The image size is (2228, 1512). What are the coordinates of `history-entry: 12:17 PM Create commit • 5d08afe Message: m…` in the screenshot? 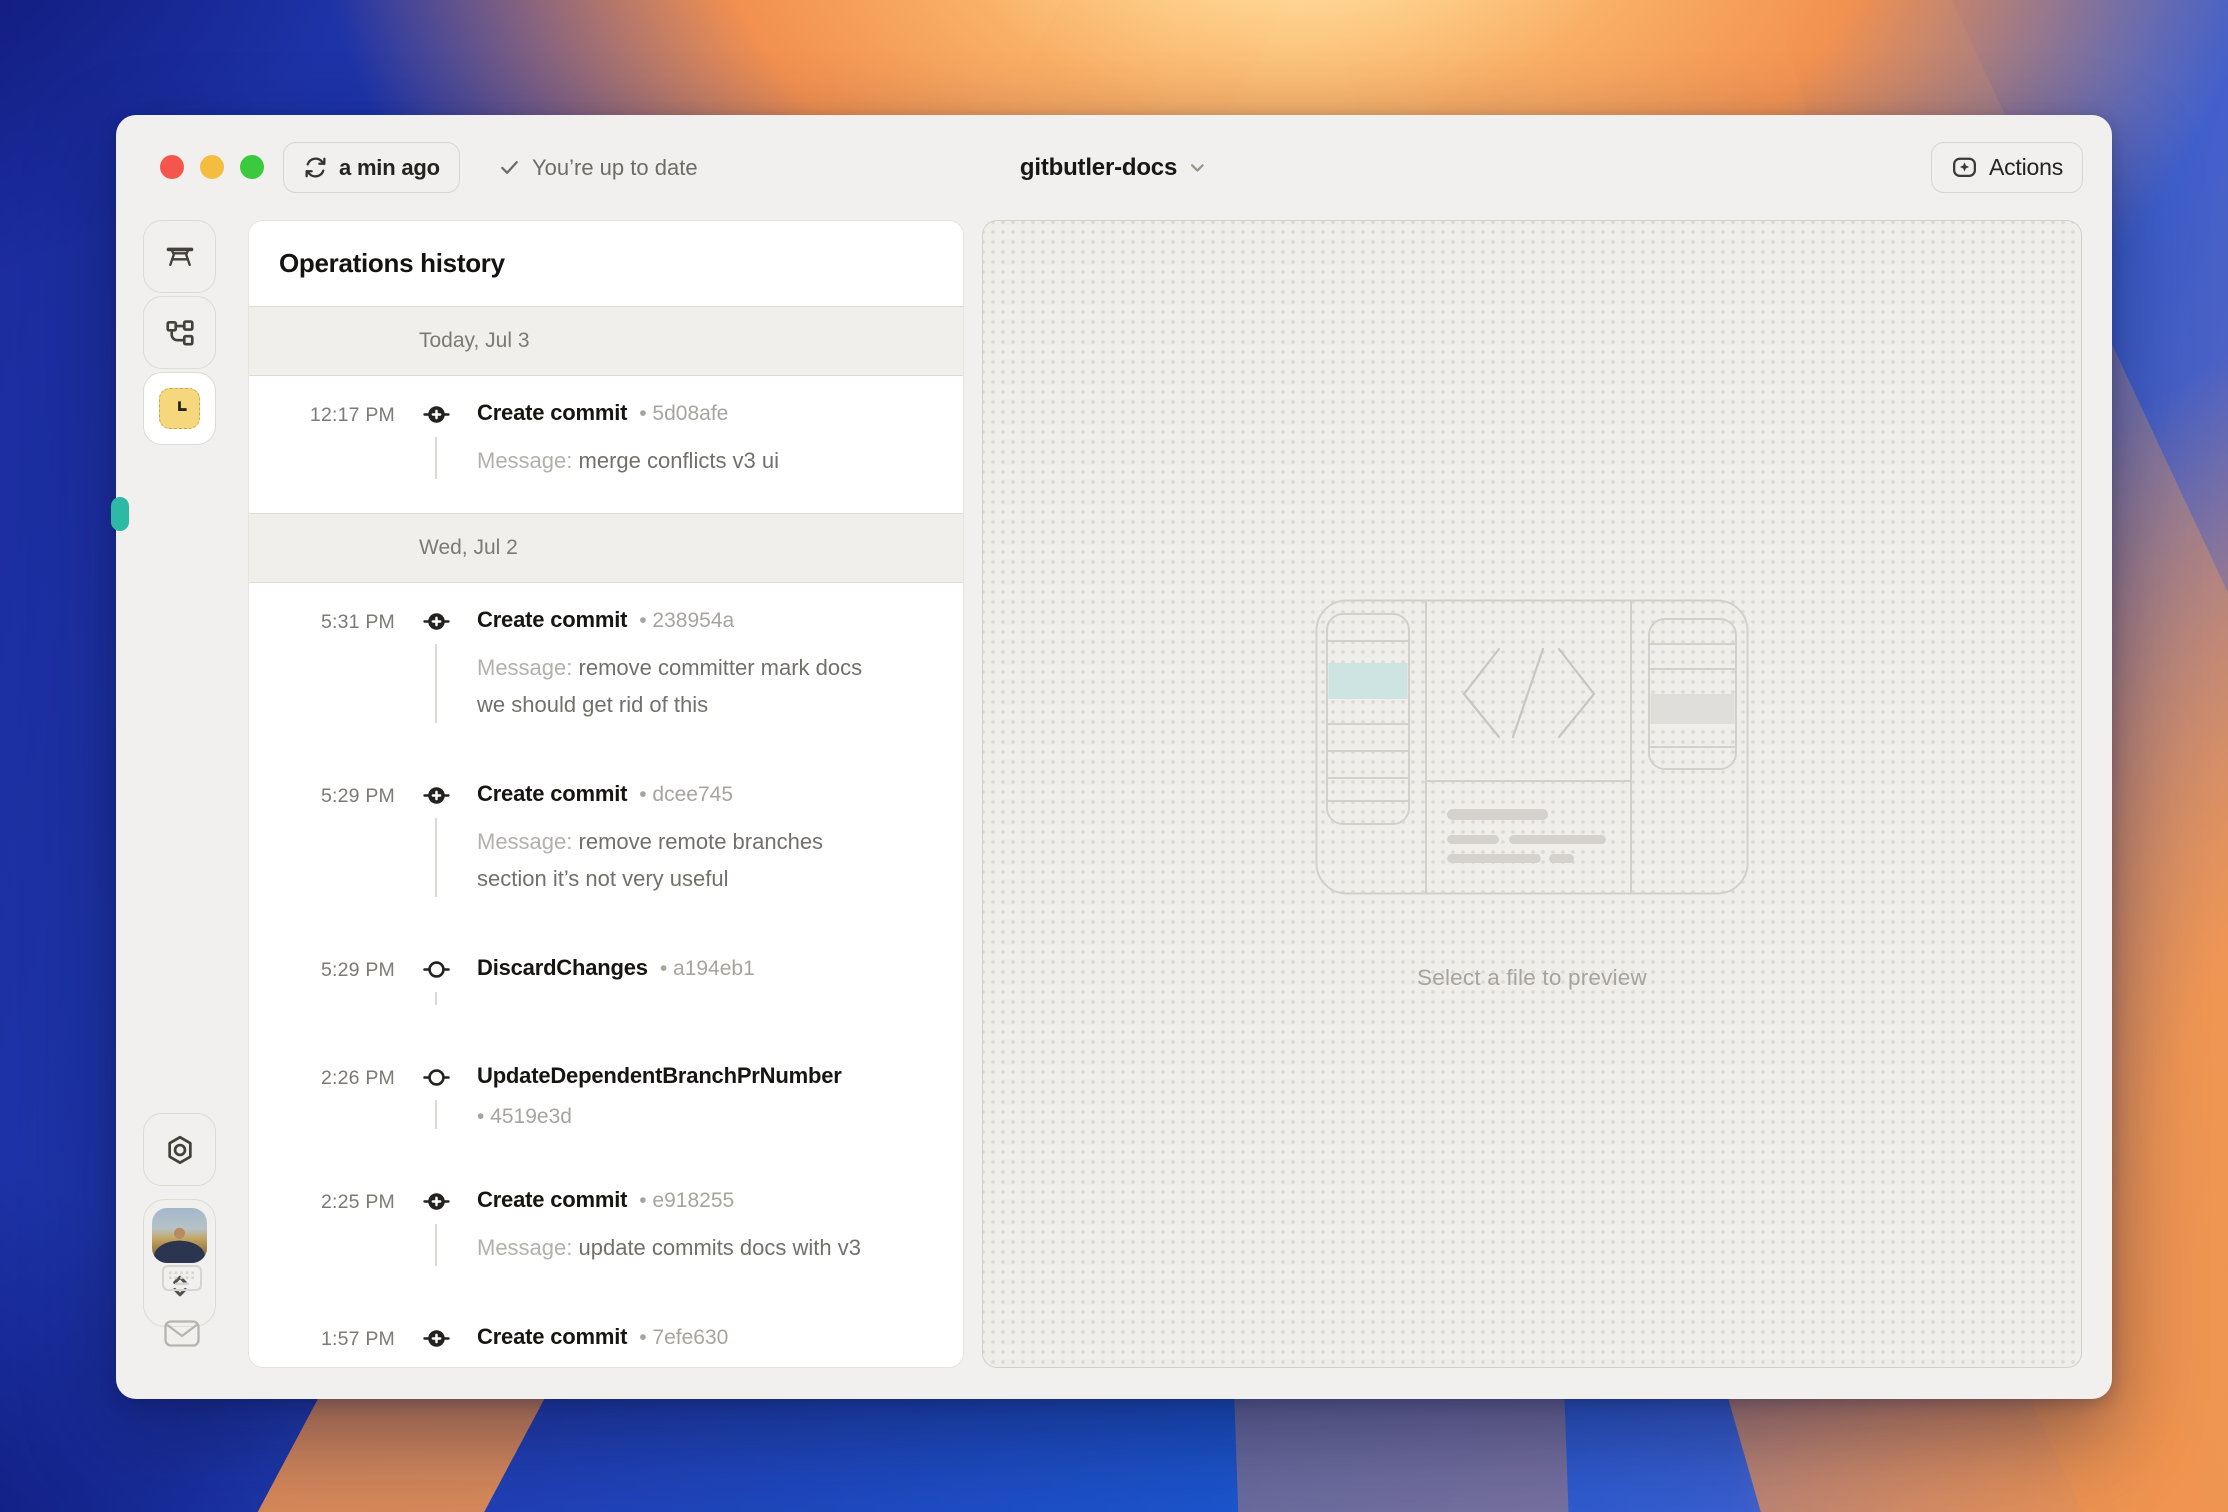 It's located at (606, 444).